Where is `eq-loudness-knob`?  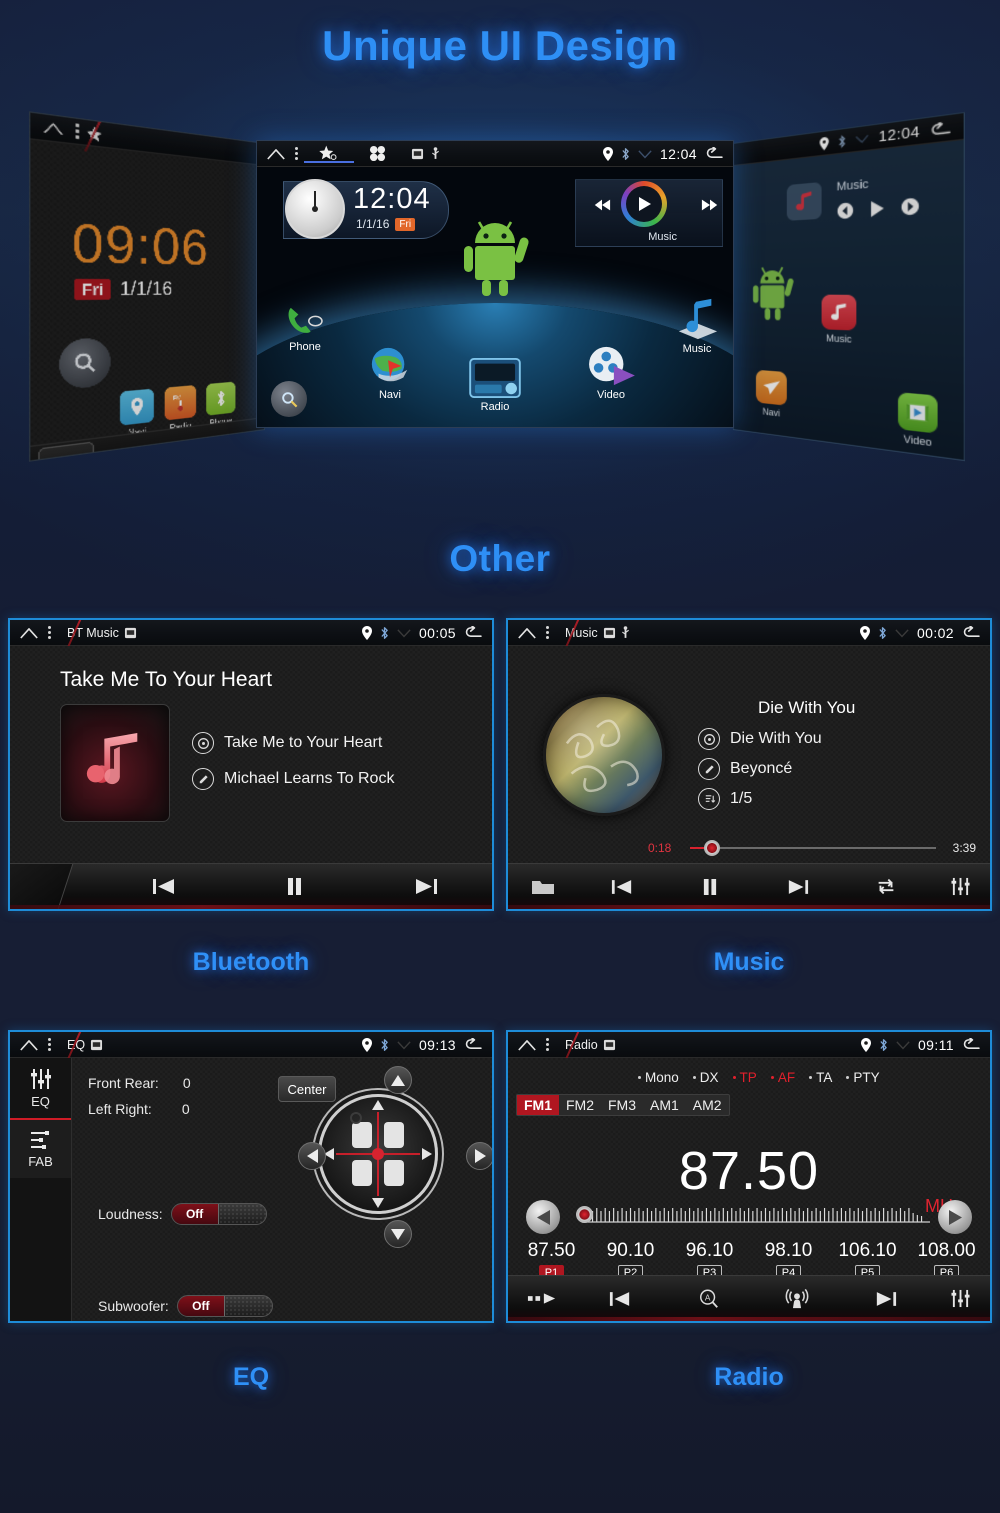 eq-loudness-knob is located at coordinates (241, 1214).